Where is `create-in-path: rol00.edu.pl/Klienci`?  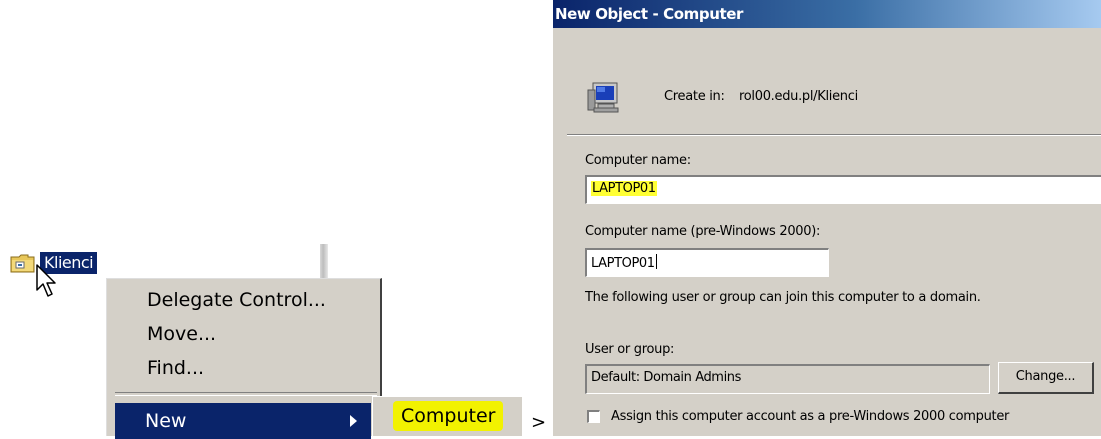 create-in-path: rol00.edu.pl/Klienci is located at coordinates (798, 96).